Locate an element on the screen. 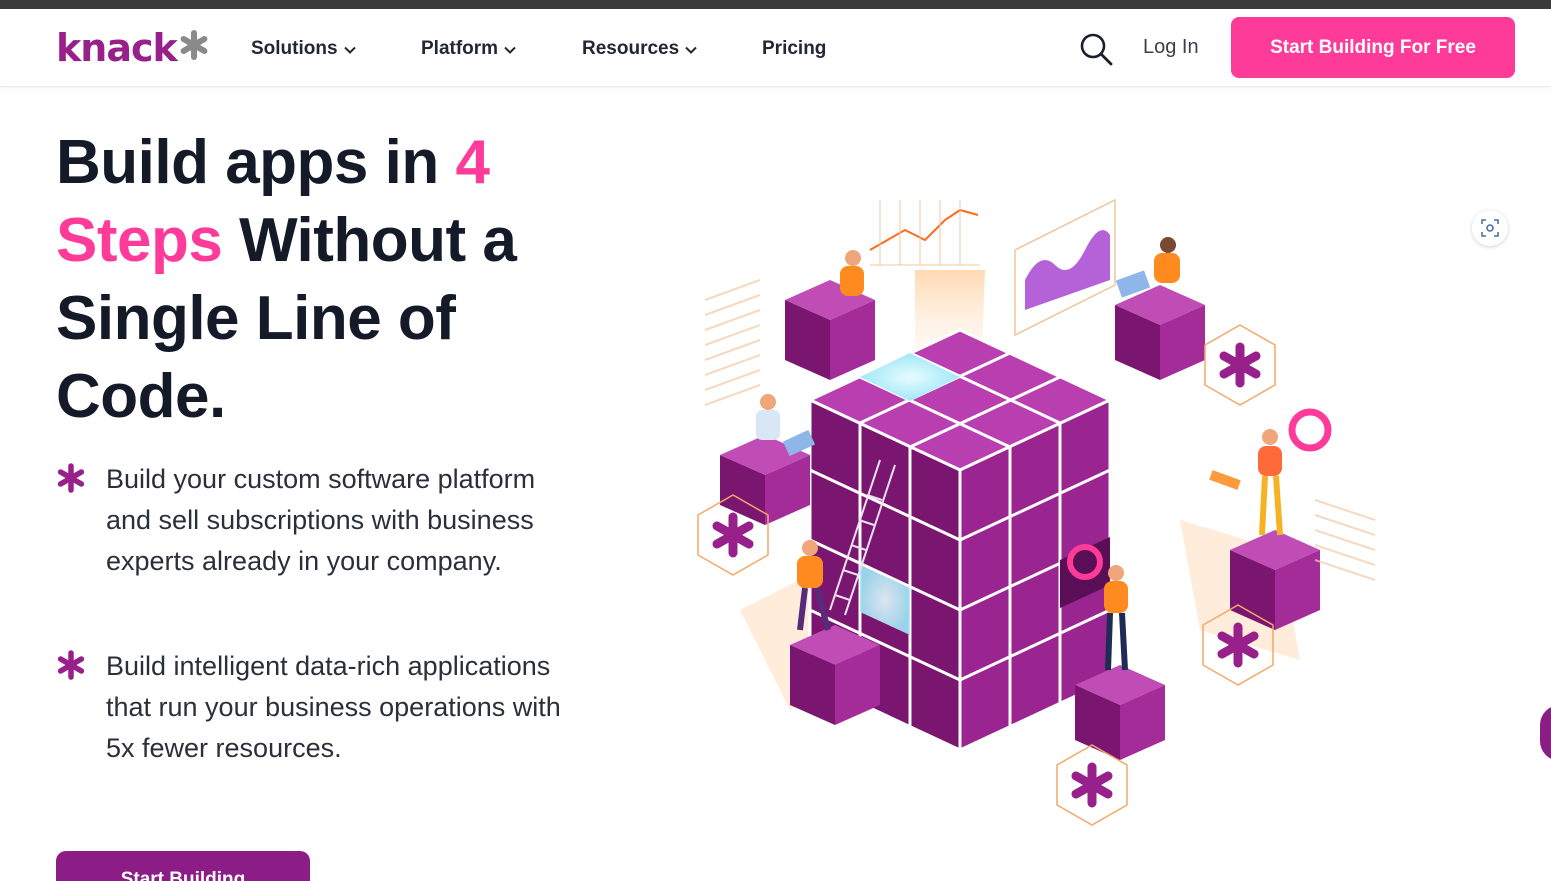  start-building-button: Start Building is located at coordinates (183, 866).